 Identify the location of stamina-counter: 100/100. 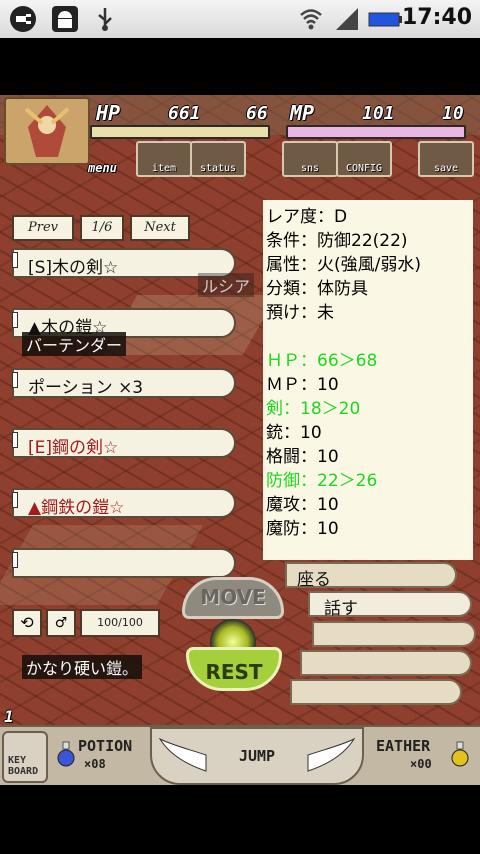
(120, 623).